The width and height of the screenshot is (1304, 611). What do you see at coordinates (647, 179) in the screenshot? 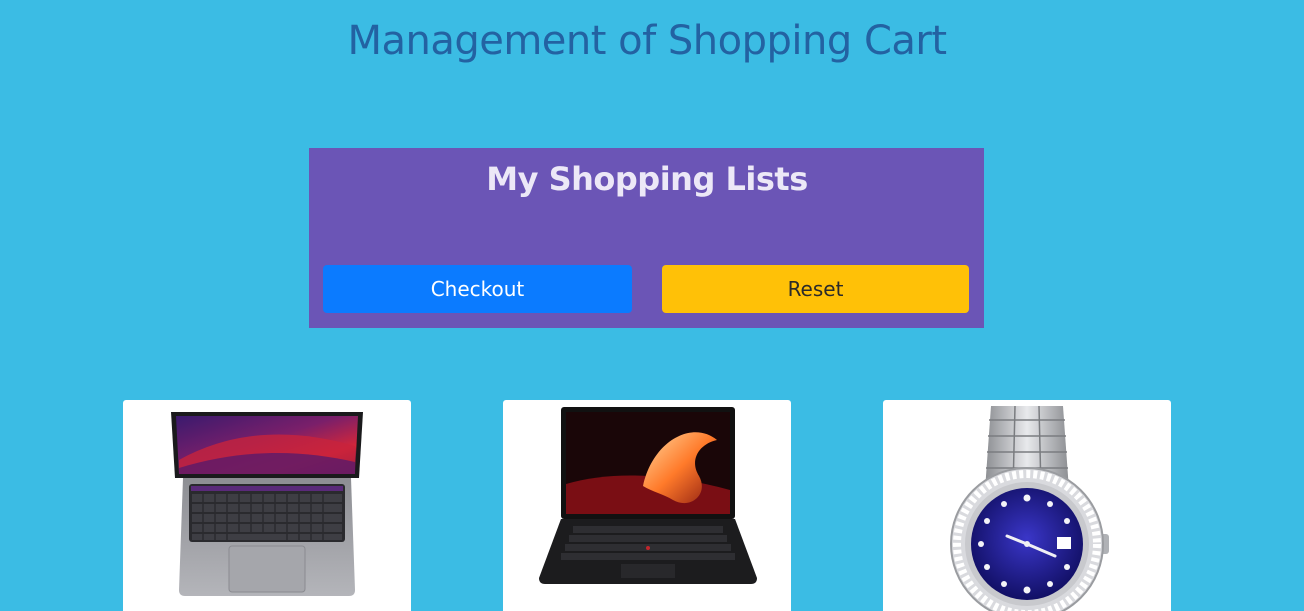
I see `shopping-list-title: My Shopping Lists` at bounding box center [647, 179].